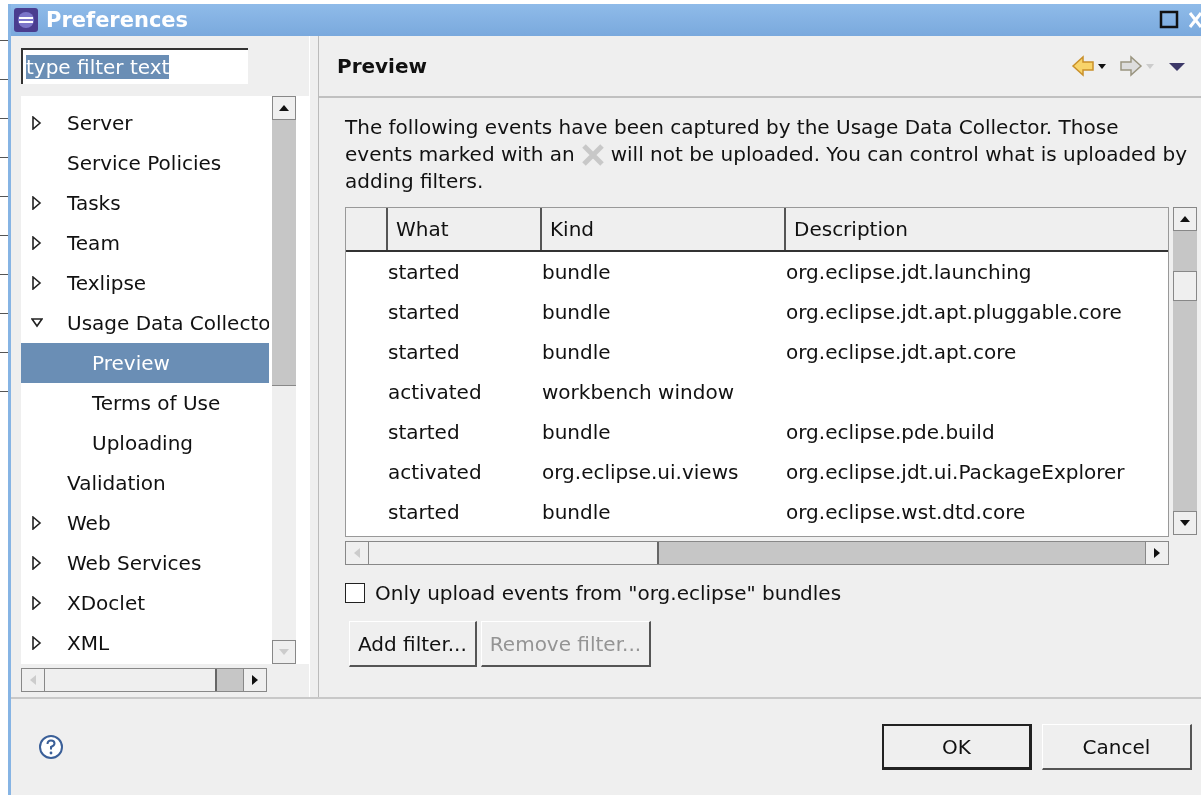 The height and width of the screenshot is (795, 1201). I want to click on table-cell: org.eclipse.jdt.apt.core, so click(901, 352).